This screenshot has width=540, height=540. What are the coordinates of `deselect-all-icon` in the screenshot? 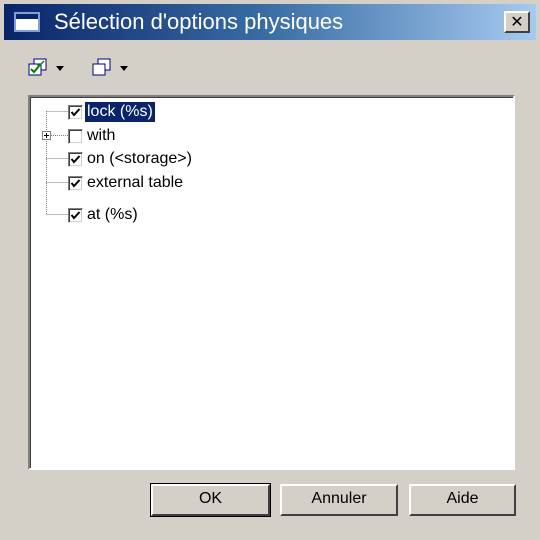 It's located at (101, 67).